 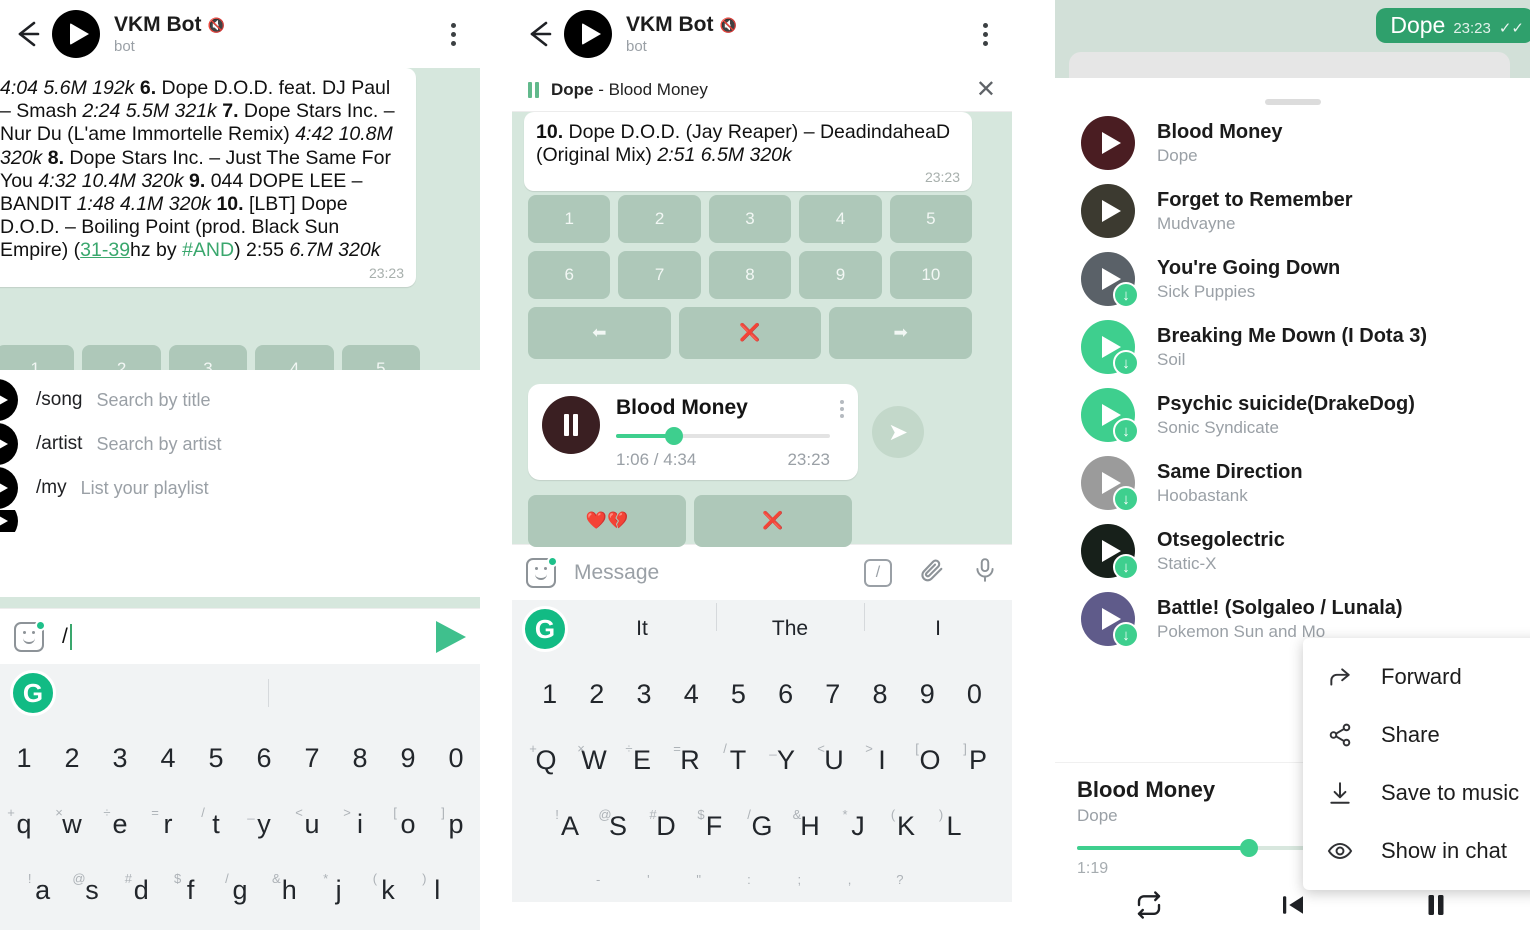 I want to click on track-row: Forget to Remember Mudvayne, so click(x=1292, y=211).